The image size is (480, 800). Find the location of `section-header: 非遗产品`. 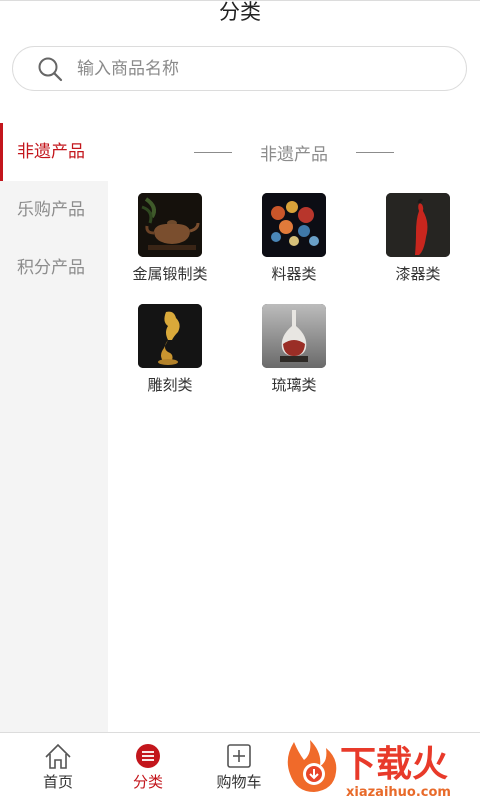

section-header: 非遗产品 is located at coordinates (294, 152).